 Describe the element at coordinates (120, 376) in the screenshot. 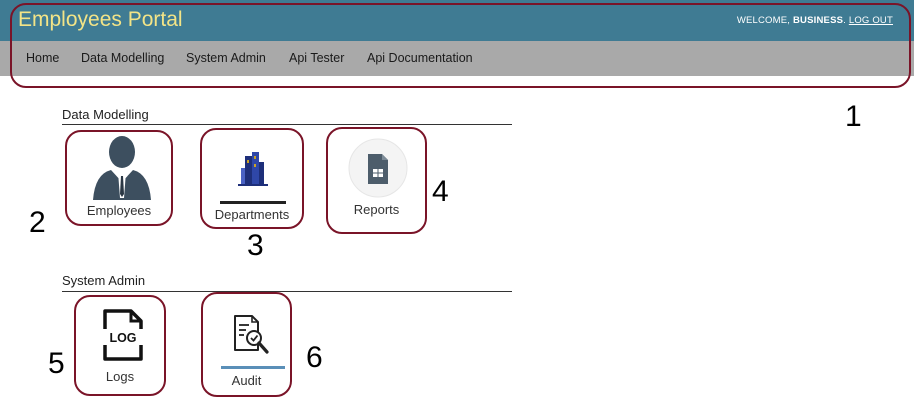

I see `tile-label-logs: Logs` at that location.